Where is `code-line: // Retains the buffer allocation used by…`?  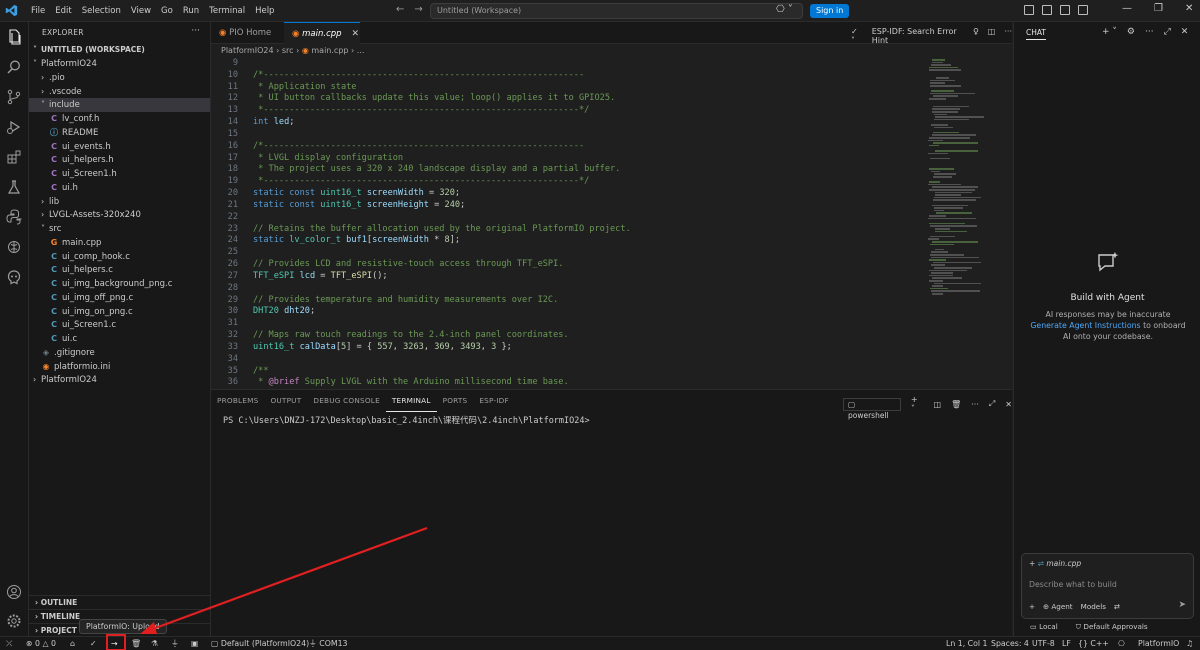
code-line: // Retains the buffer allocation used by… is located at coordinates (442, 229).